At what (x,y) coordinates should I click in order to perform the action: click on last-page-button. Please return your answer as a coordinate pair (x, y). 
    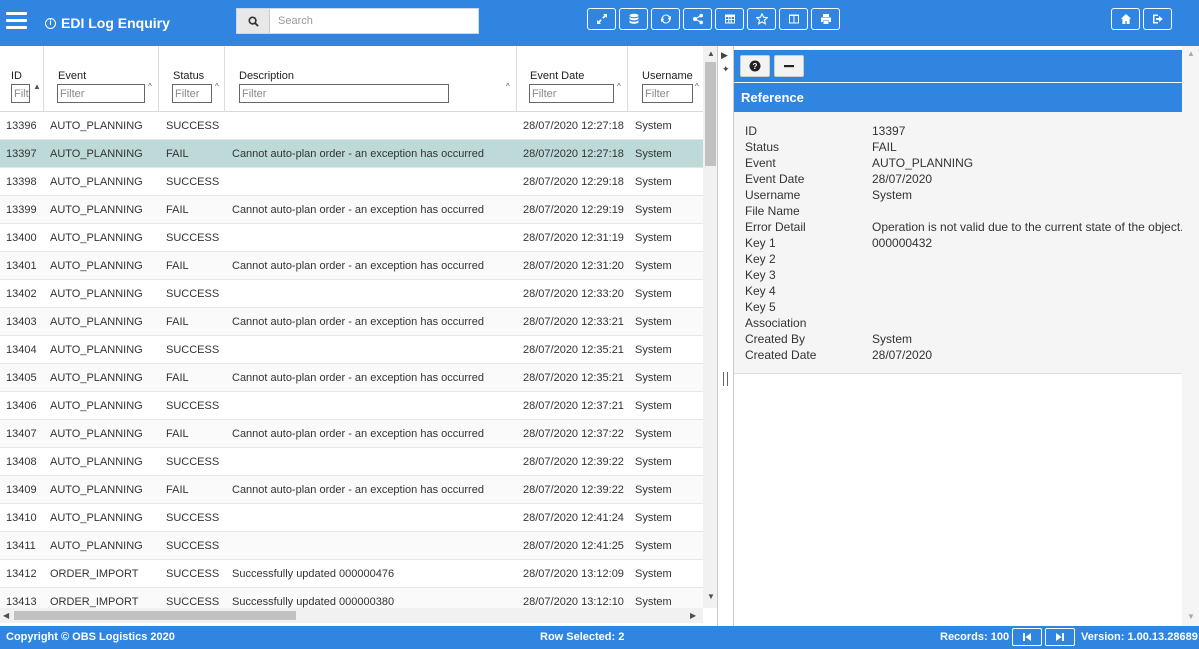
    Looking at the image, I should click on (1060, 637).